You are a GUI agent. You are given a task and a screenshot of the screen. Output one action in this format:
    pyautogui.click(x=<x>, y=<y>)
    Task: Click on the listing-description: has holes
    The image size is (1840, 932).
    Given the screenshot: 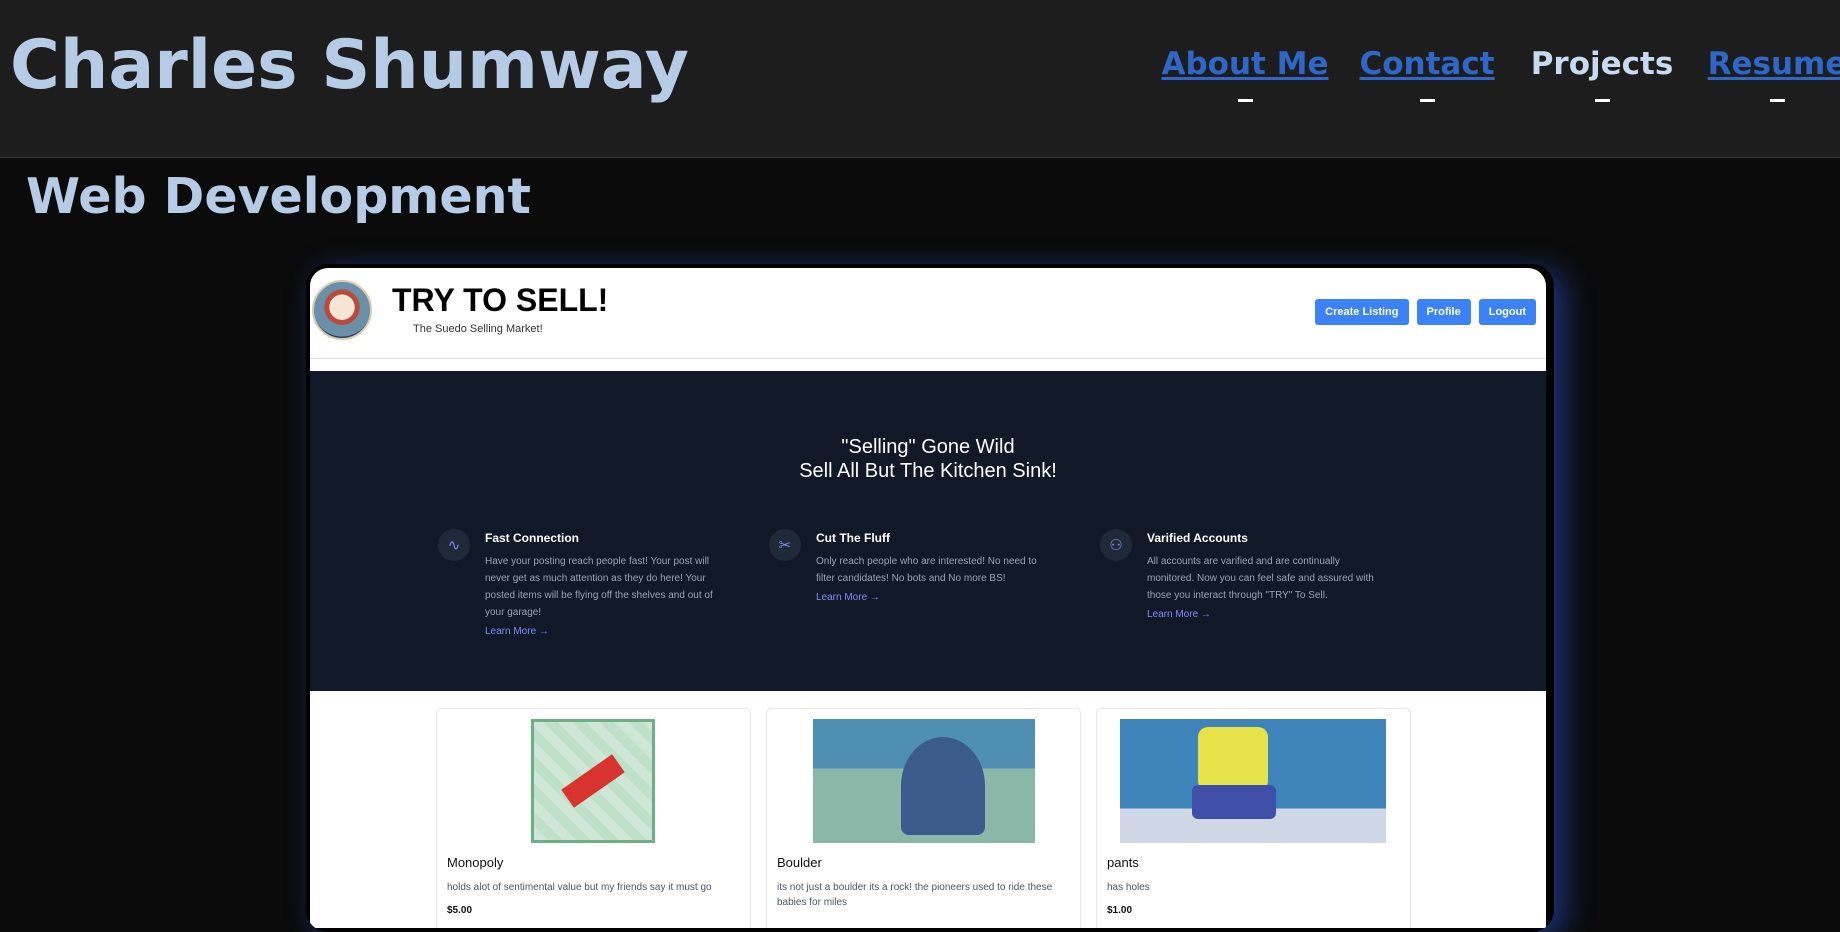 What is the action you would take?
    pyautogui.click(x=1128, y=887)
    